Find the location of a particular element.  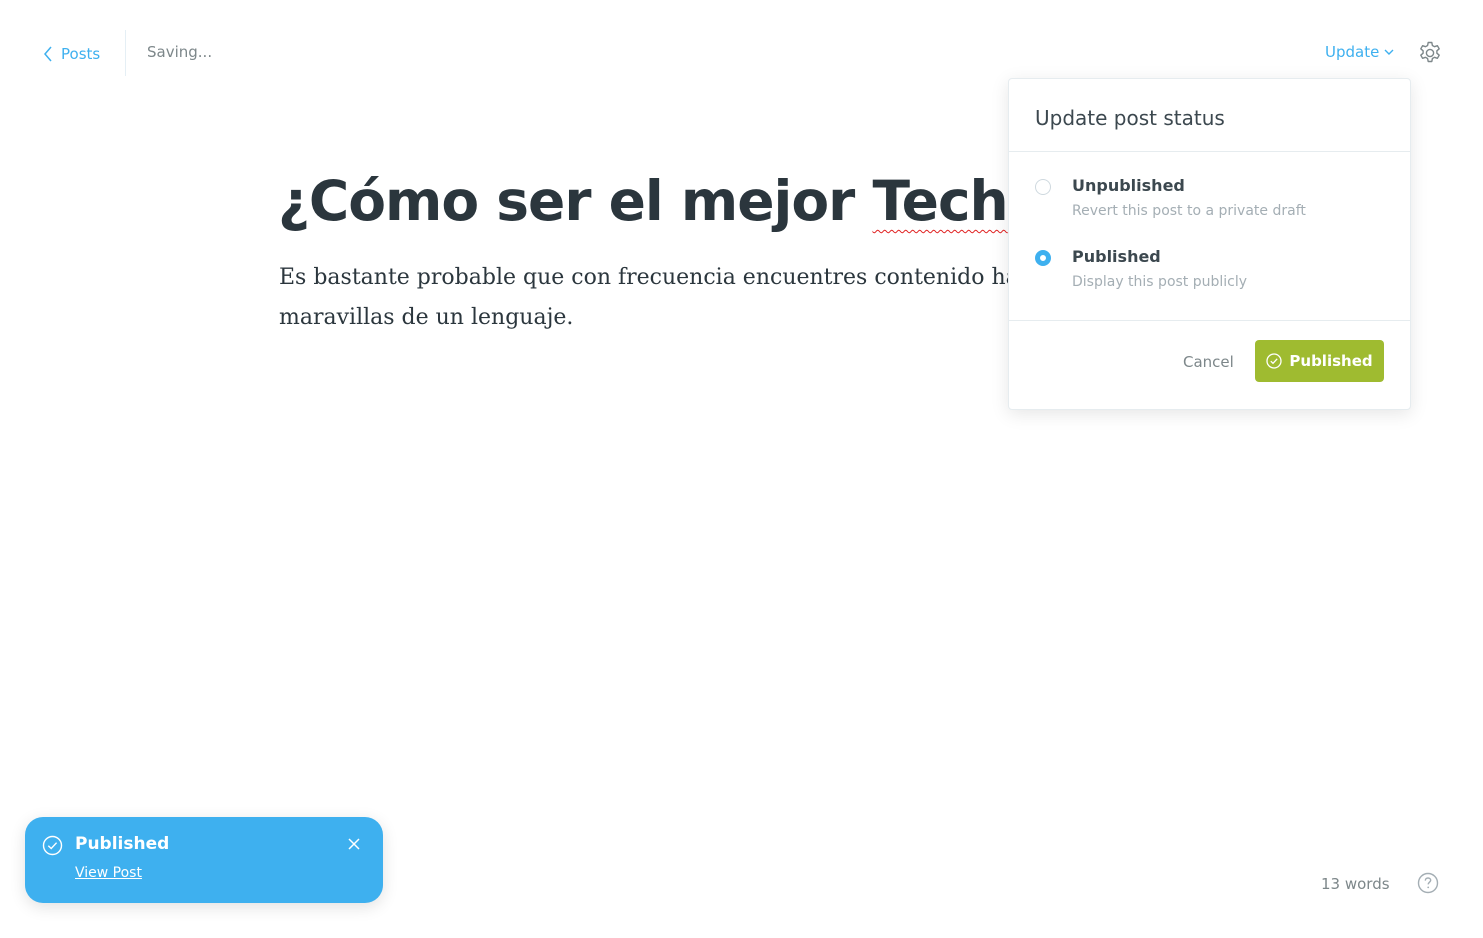

help-icon is located at coordinates (1428, 883).